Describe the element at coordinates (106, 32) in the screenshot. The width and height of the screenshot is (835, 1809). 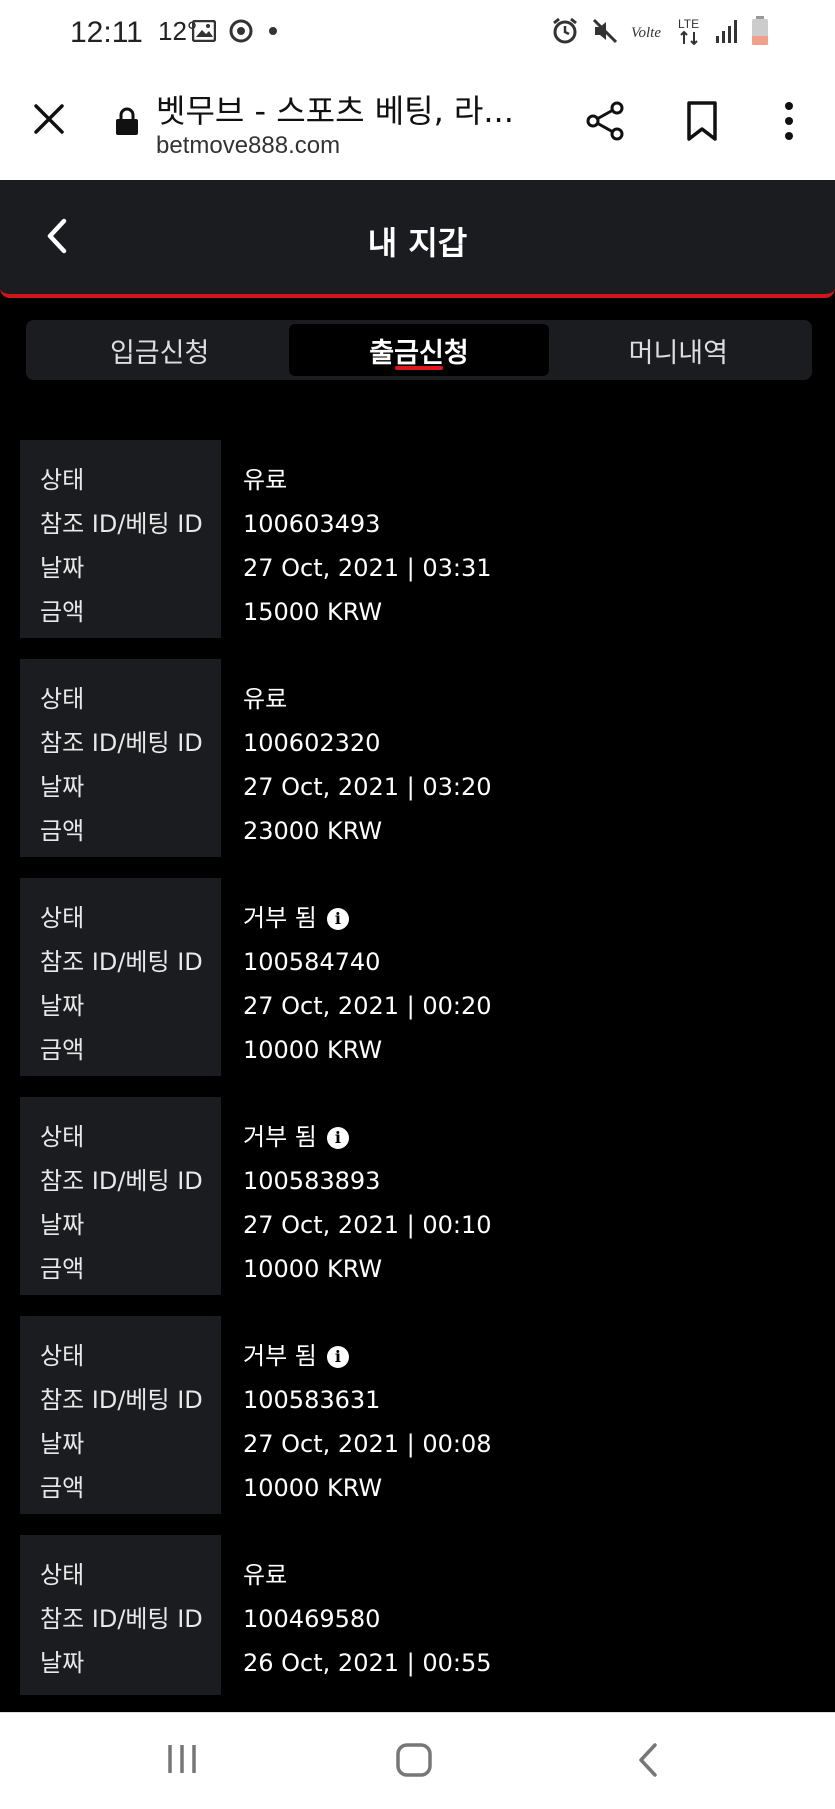
I see `status-time: 12:11` at that location.